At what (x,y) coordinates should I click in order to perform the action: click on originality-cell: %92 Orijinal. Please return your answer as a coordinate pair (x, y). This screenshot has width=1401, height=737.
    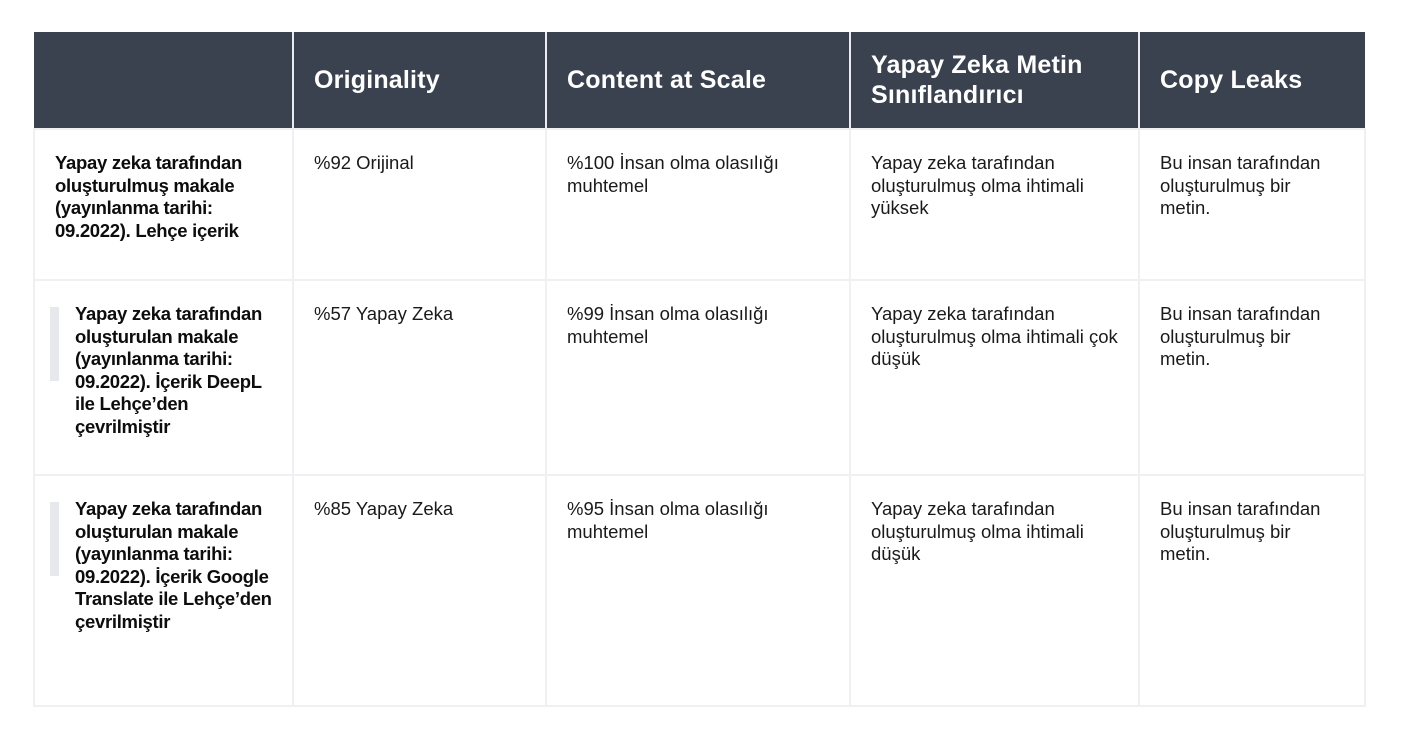
    Looking at the image, I should click on (419, 204).